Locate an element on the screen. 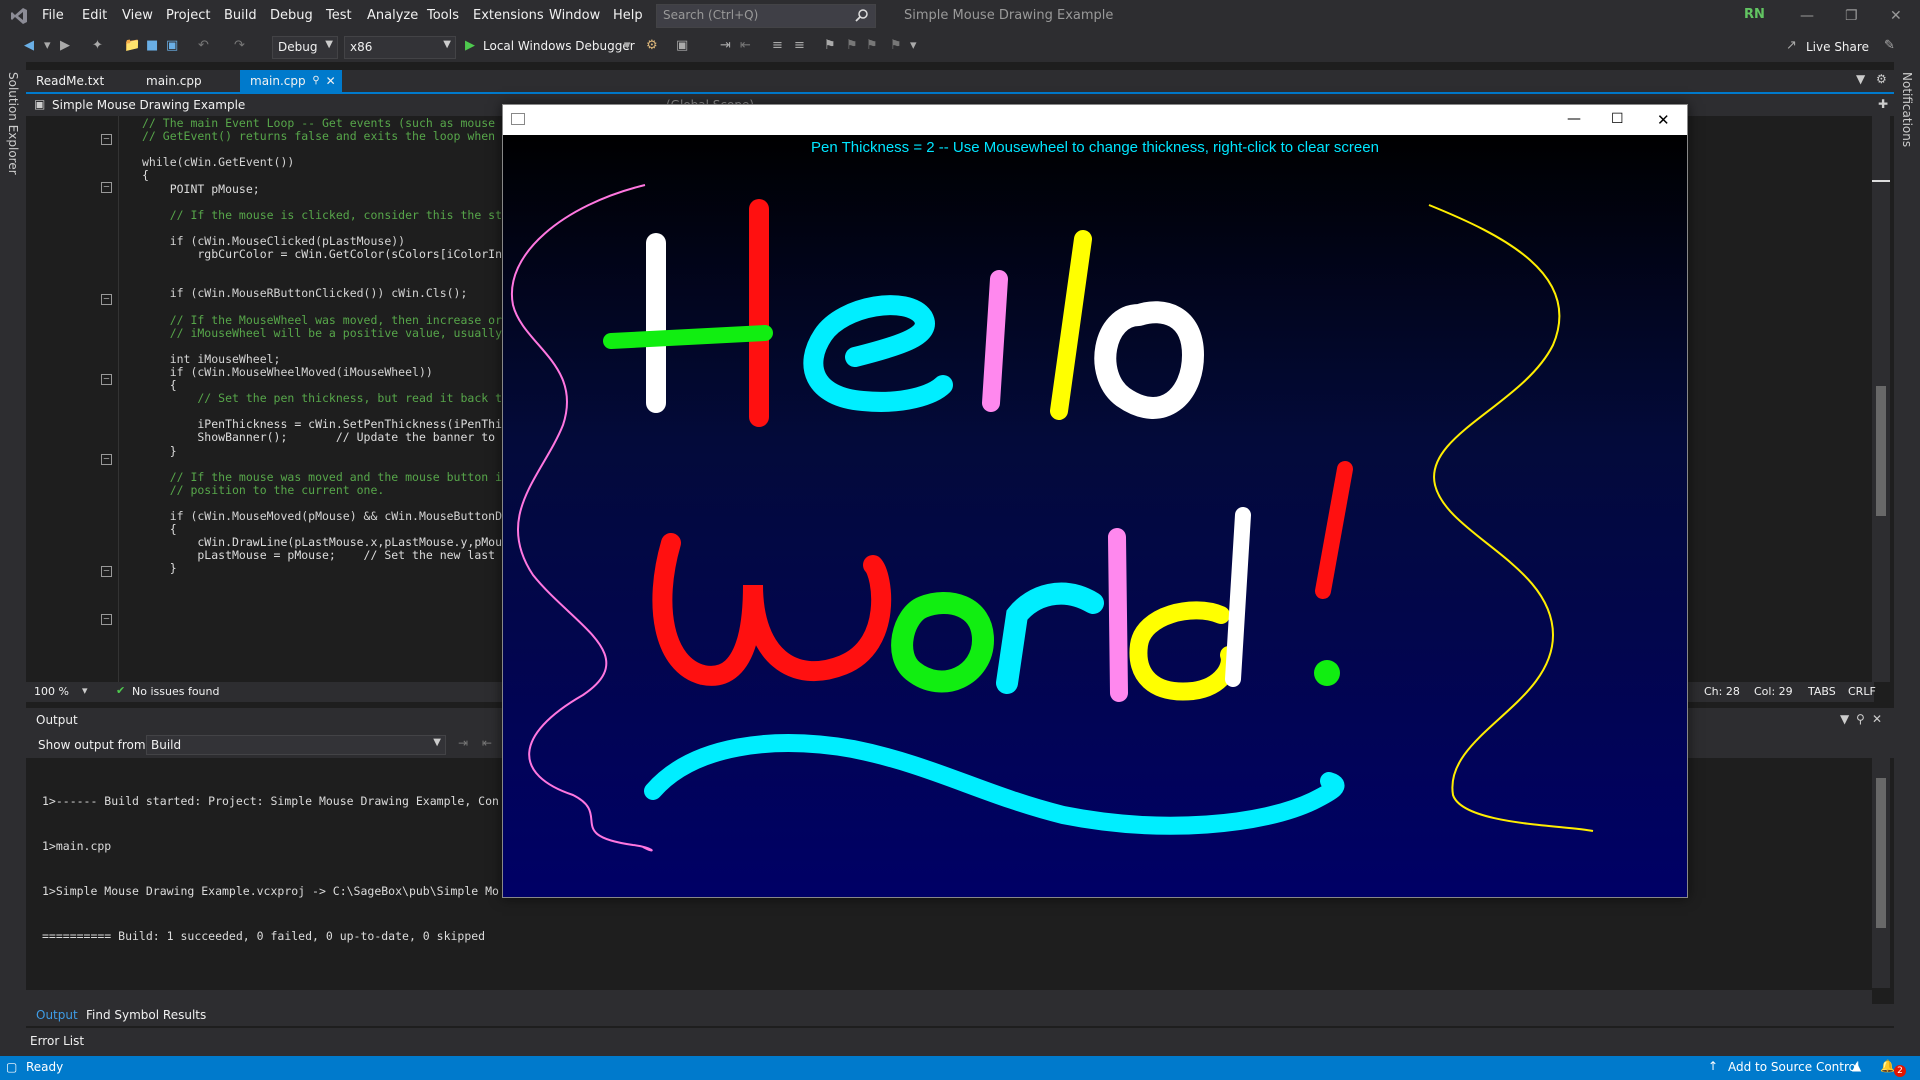  letter-r is located at coordinates (1050, 638).